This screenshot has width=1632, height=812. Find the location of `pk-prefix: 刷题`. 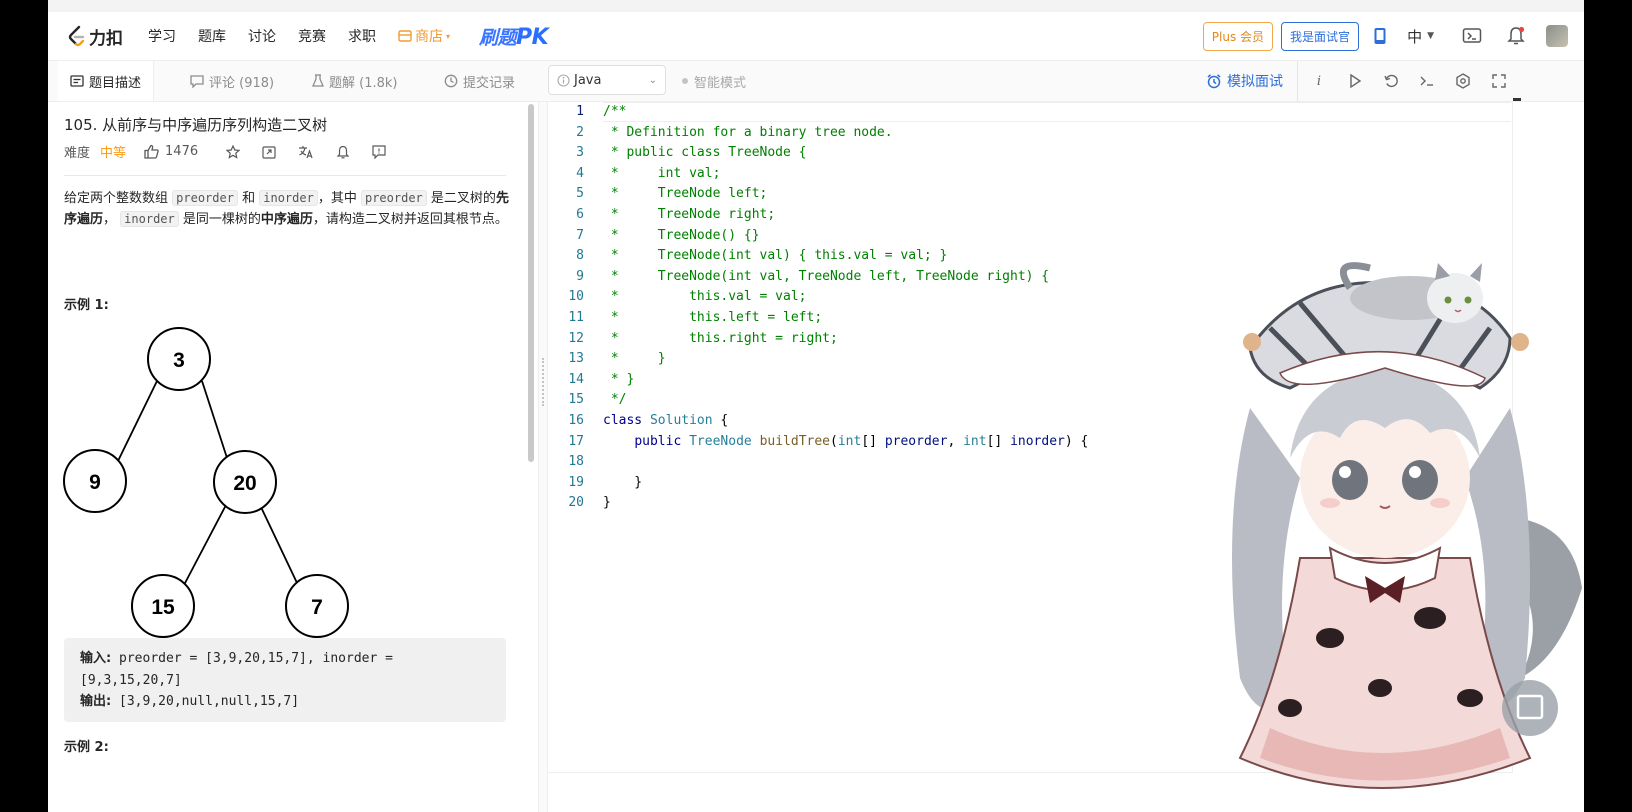

pk-prefix: 刷题 is located at coordinates (498, 37).